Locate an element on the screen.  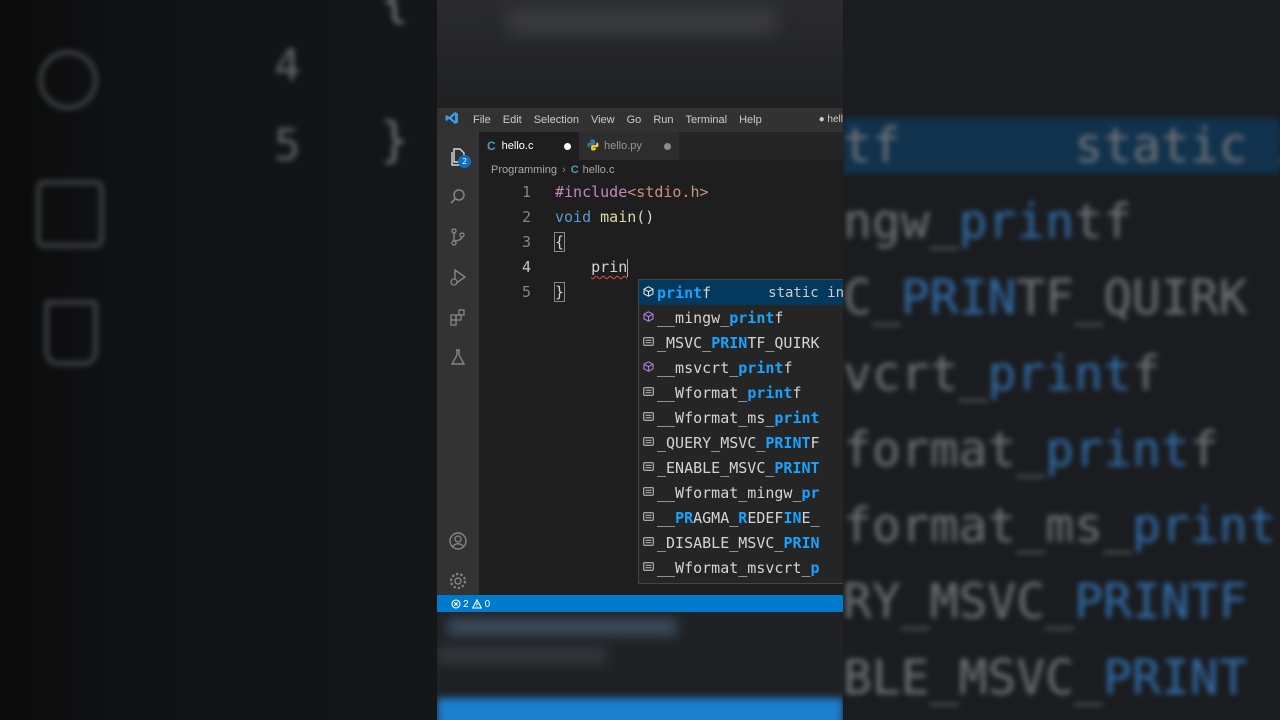
type-keyword: void is located at coordinates (573, 217).